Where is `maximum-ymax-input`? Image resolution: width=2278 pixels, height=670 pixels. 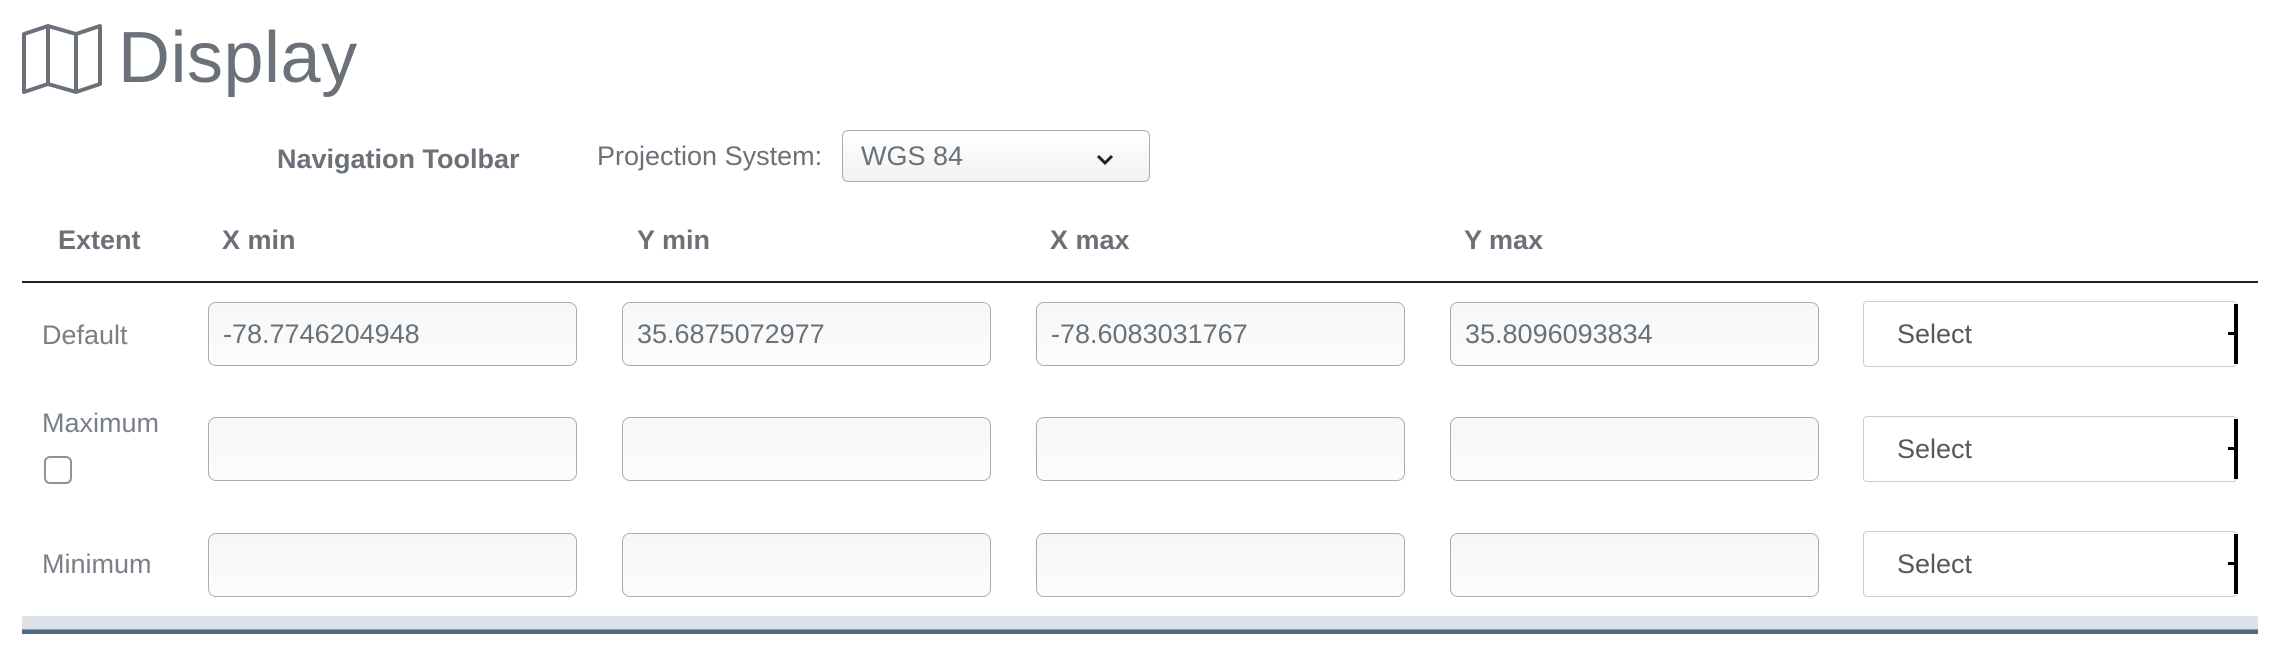 maximum-ymax-input is located at coordinates (1634, 449).